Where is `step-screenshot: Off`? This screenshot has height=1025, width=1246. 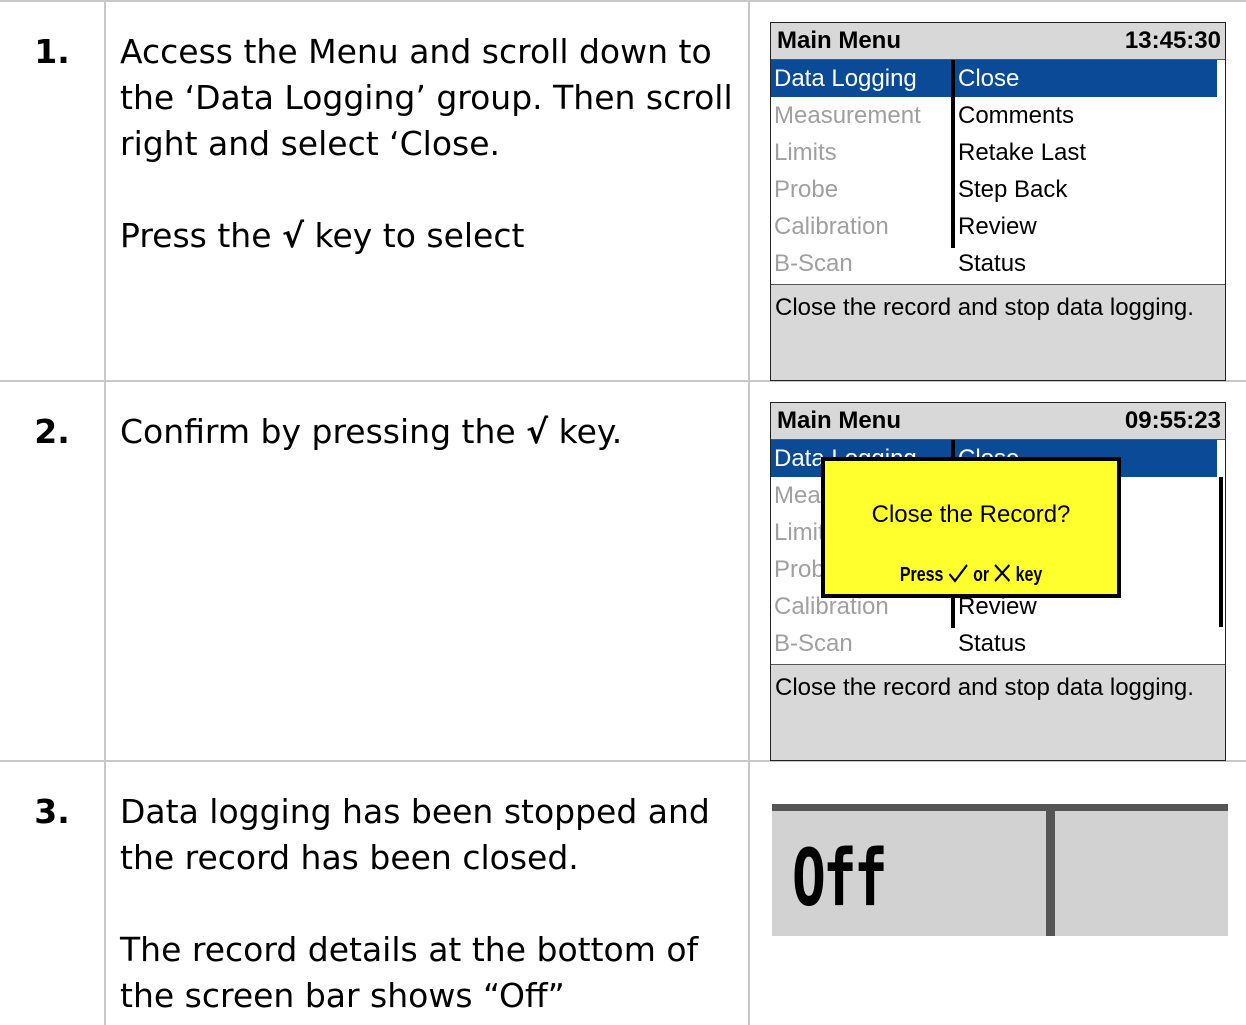
step-screenshot: Off is located at coordinates (997, 892).